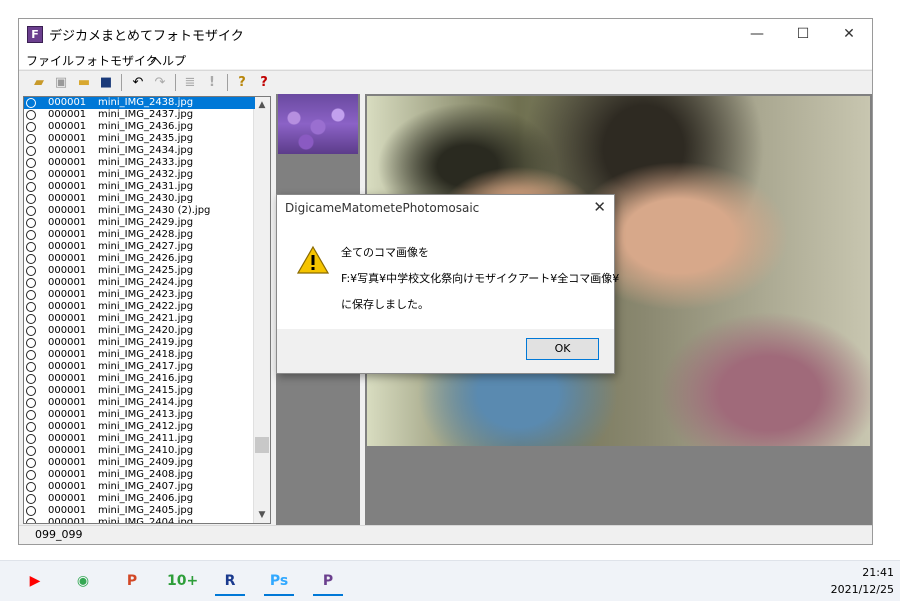  What do you see at coordinates (262, 515) in the screenshot?
I see `scroll-down-icon: ▼` at bounding box center [262, 515].